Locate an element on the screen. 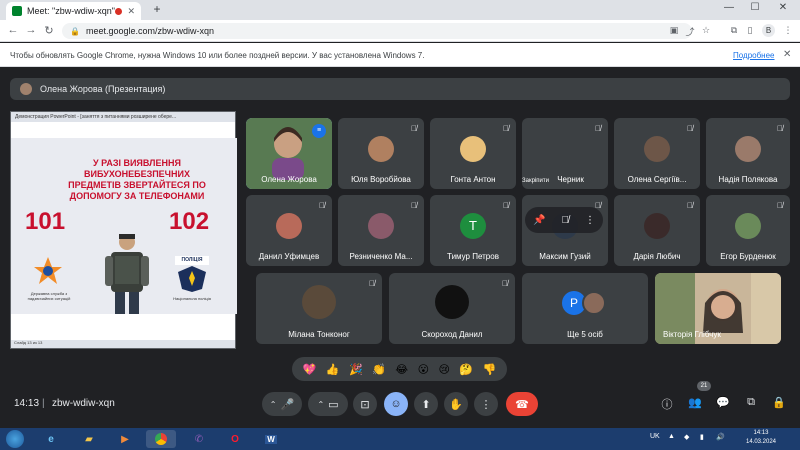  hang-up-icon: ☎ is located at coordinates (522, 404).